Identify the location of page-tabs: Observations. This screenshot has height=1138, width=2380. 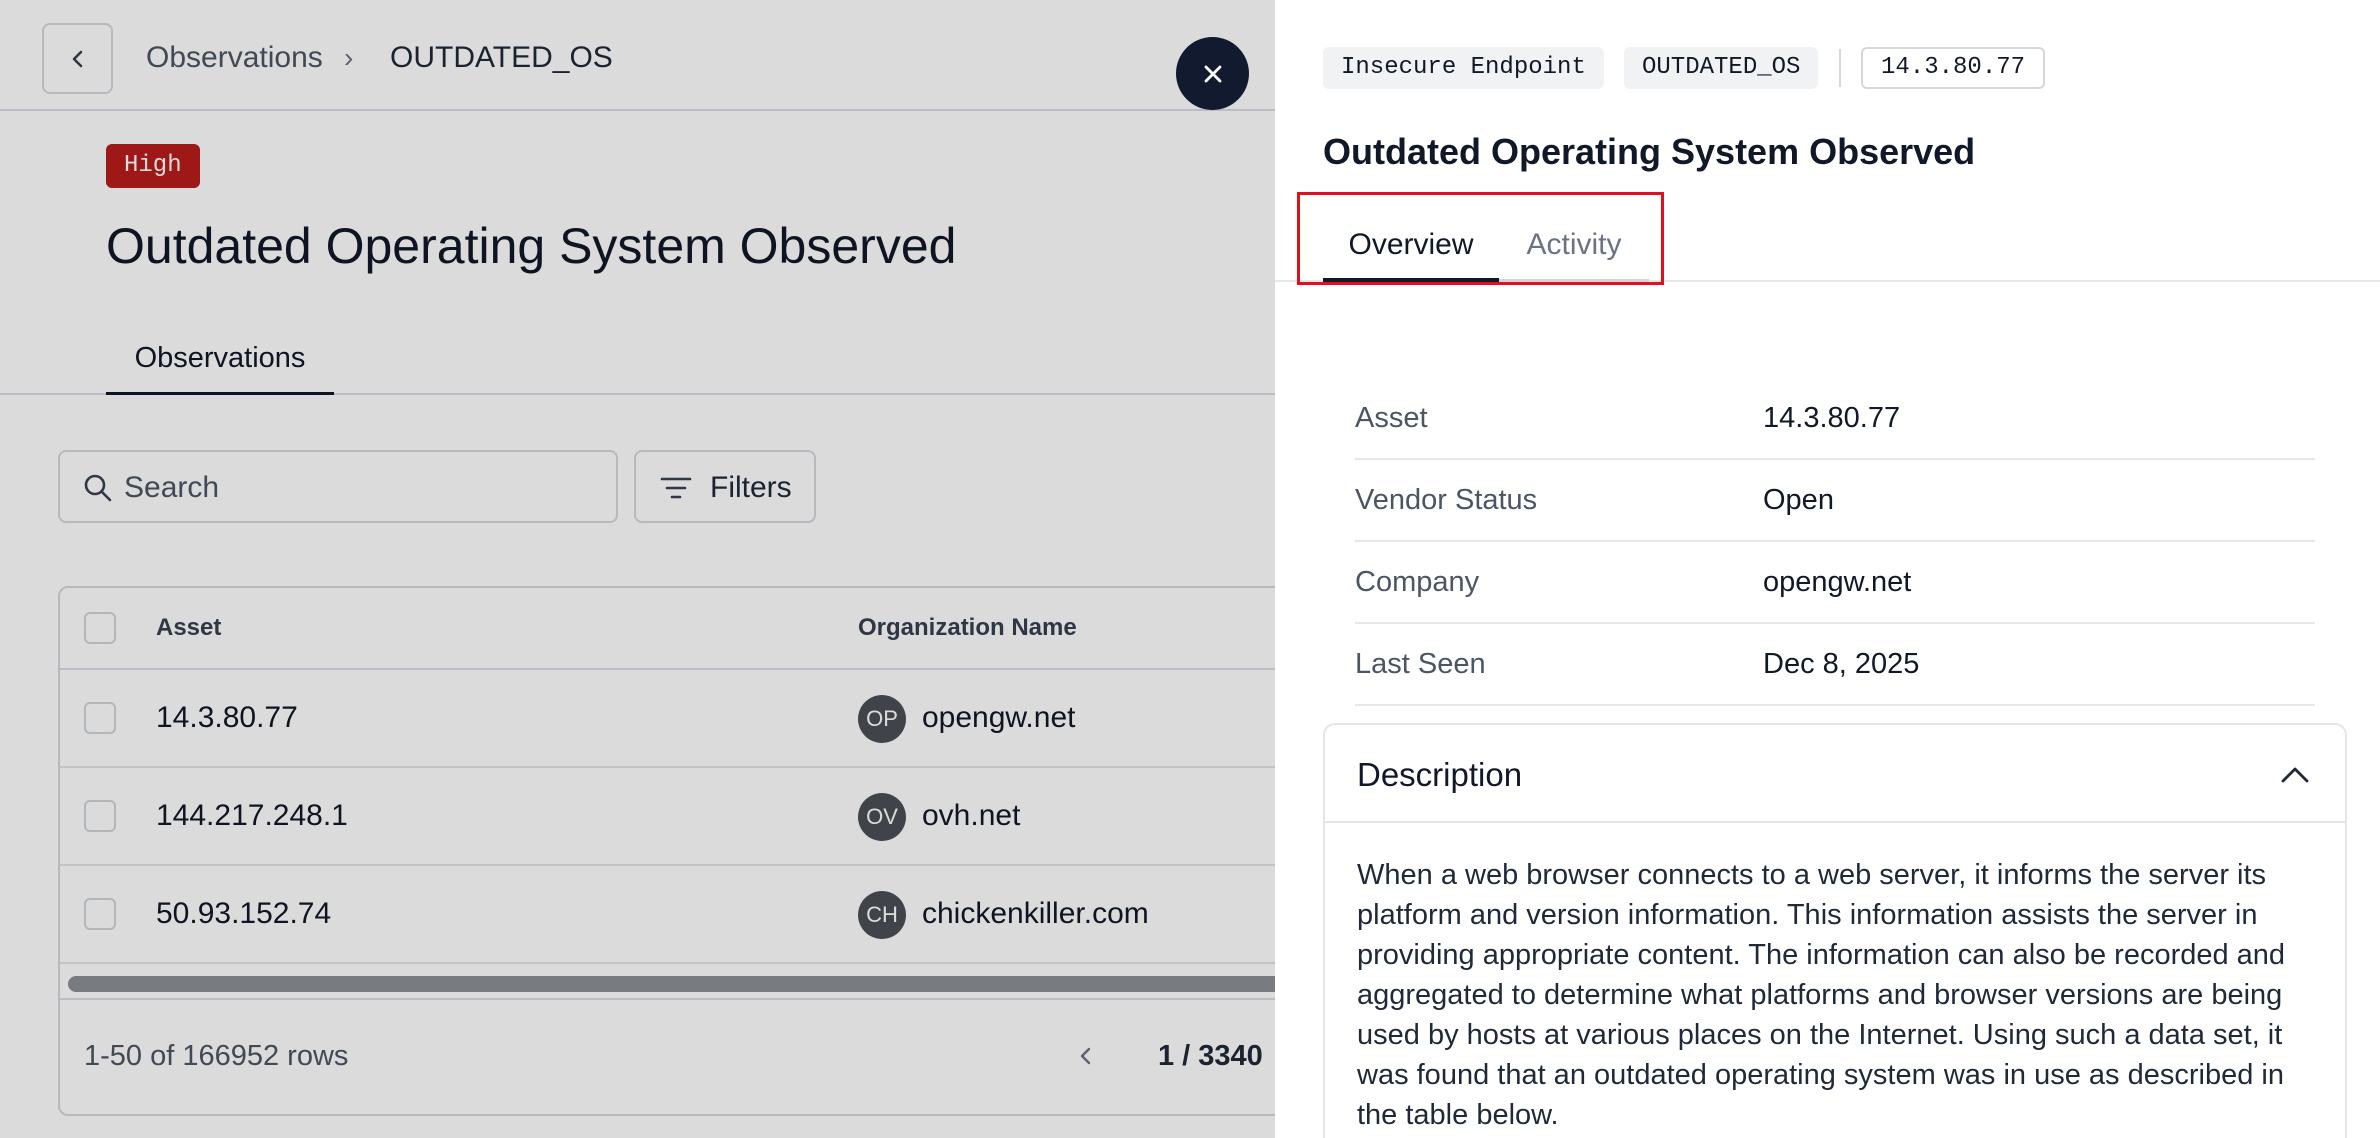
(637, 362).